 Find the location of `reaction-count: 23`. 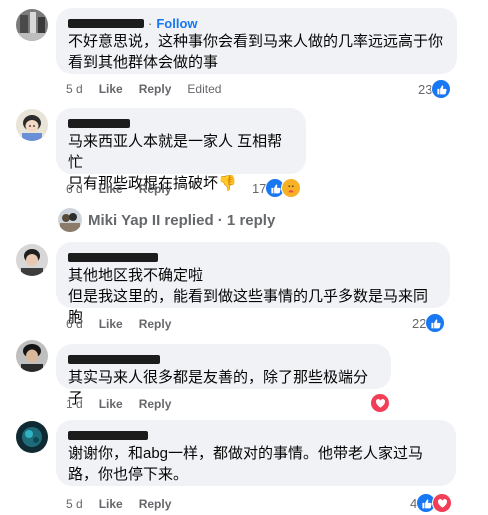

reaction-count: 23 is located at coordinates (425, 89).